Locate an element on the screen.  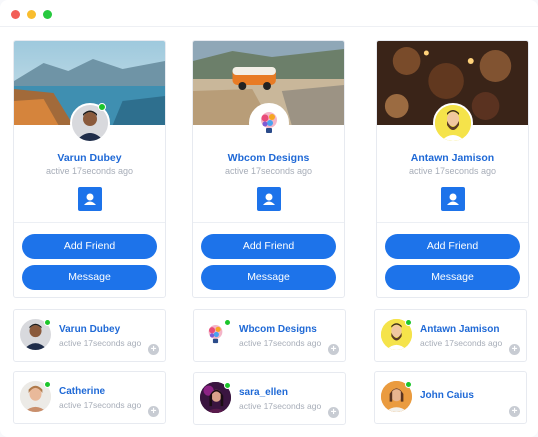
list-item-antawn-jamison: Antawn Jamison active 17seconds ago + is located at coordinates (450, 335).